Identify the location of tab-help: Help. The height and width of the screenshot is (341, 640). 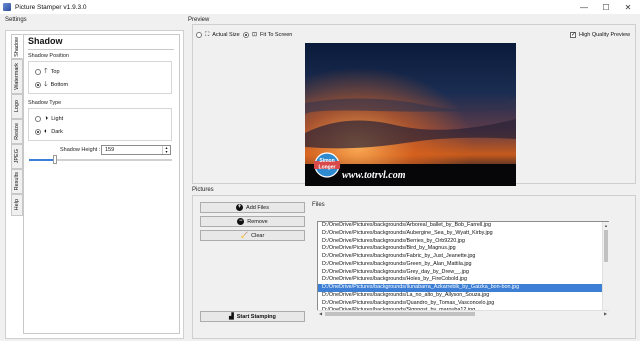
(17, 205).